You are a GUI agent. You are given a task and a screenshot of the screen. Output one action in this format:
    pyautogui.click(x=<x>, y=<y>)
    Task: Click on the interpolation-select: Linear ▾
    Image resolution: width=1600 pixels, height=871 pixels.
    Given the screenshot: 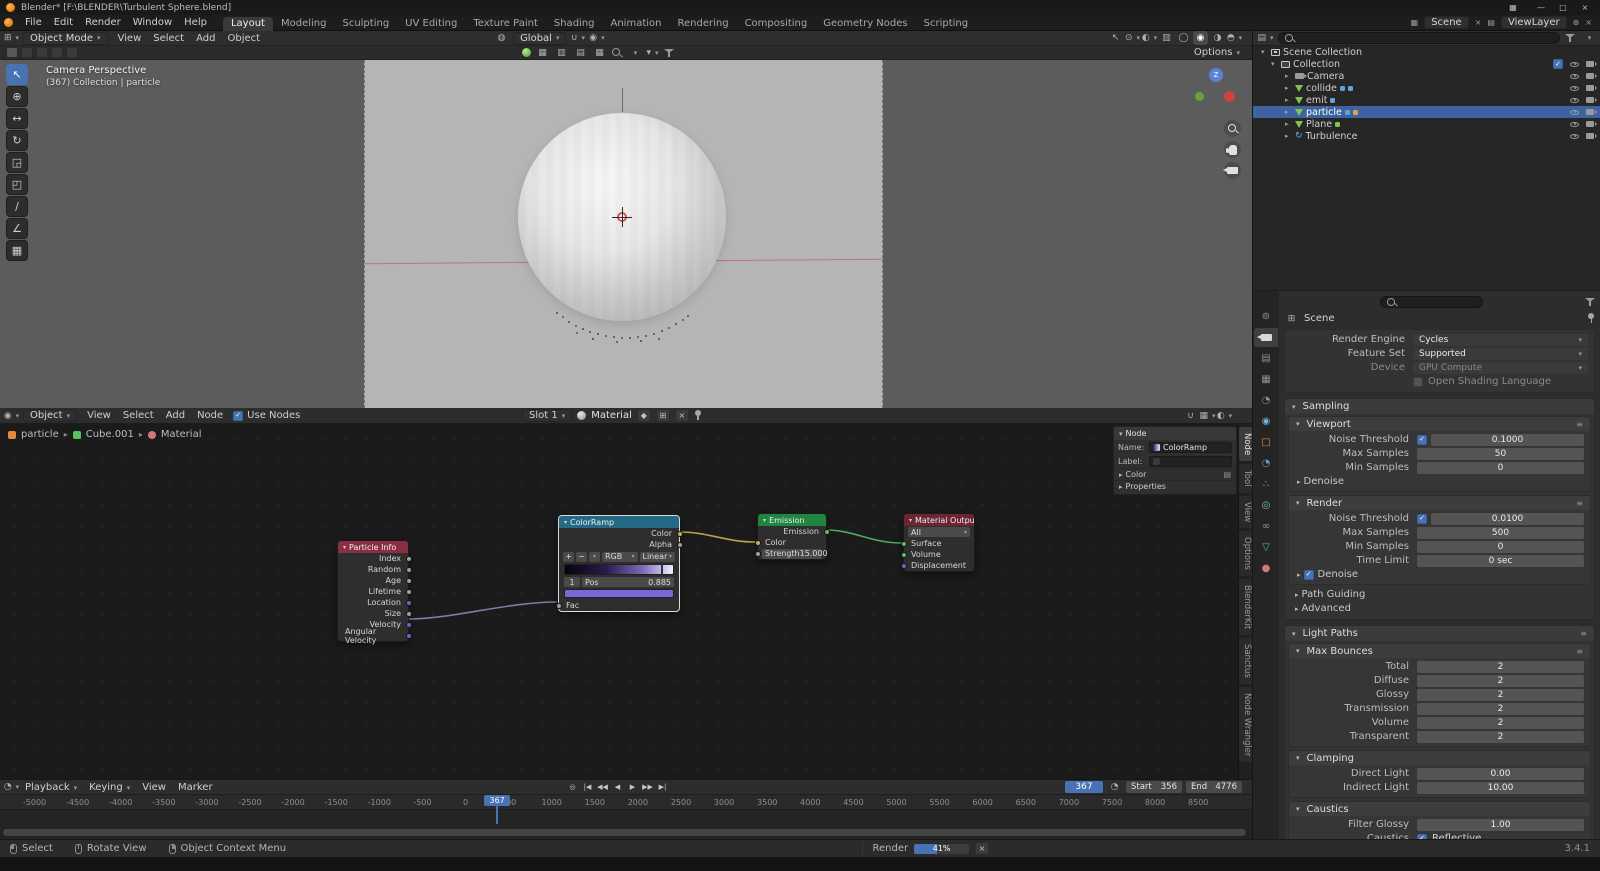 What is the action you would take?
    pyautogui.click(x=657, y=556)
    